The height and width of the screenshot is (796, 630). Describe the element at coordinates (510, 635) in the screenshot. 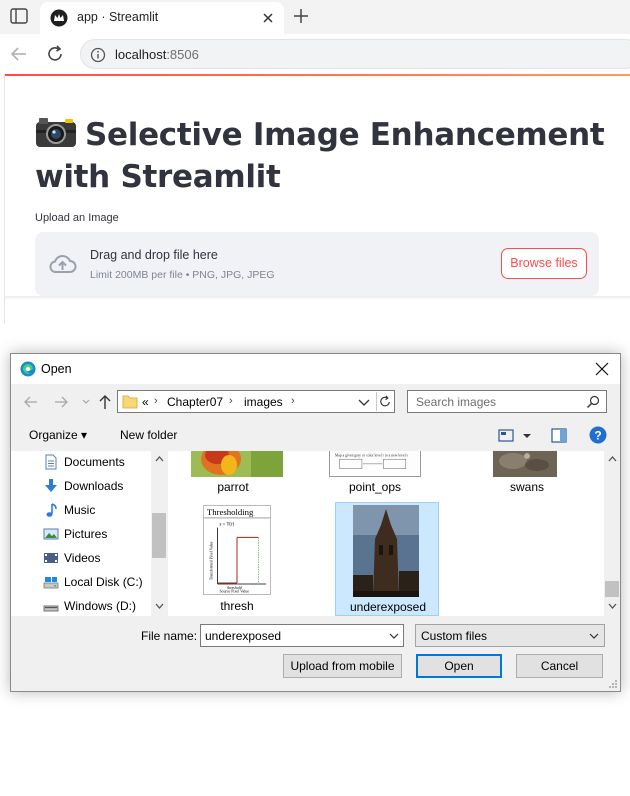

I see `file-type-select: Custom files` at that location.